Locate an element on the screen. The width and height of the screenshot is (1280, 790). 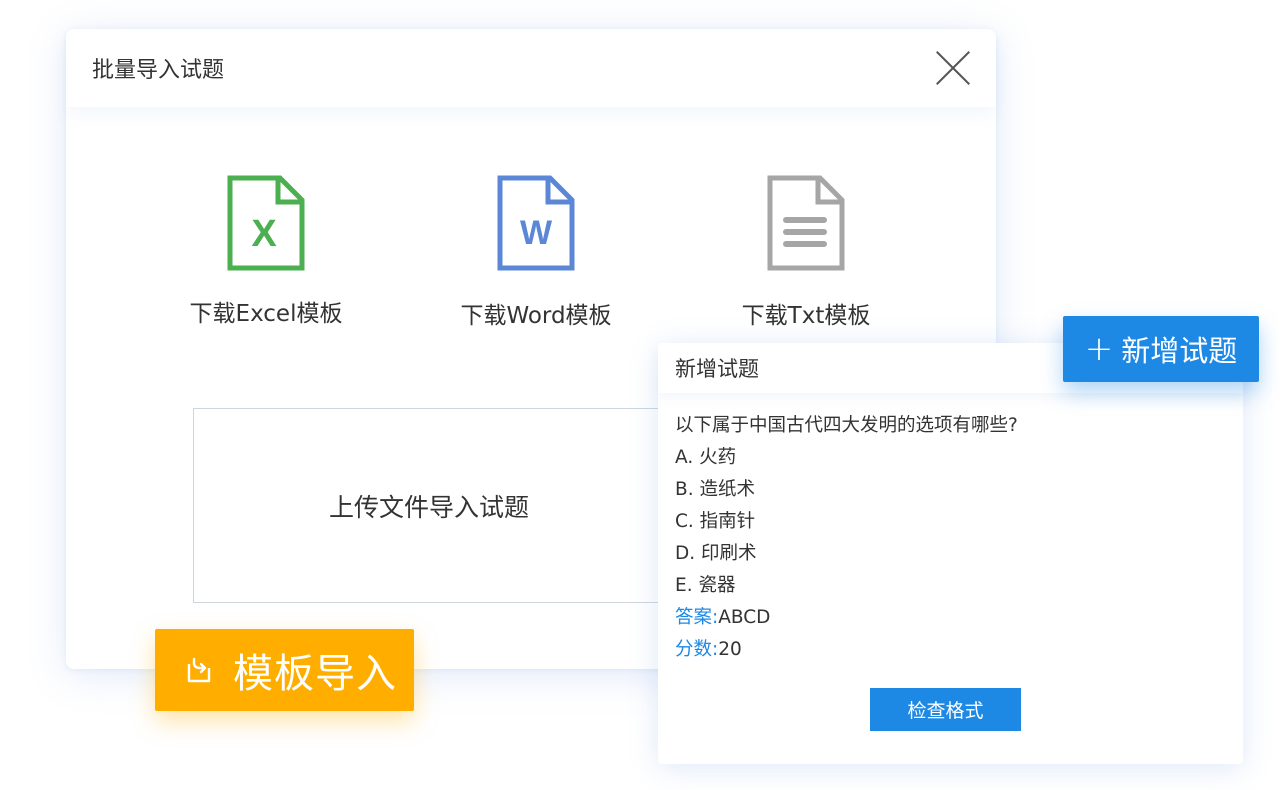
word-template-label: 下载Word模板 is located at coordinates (536, 316).